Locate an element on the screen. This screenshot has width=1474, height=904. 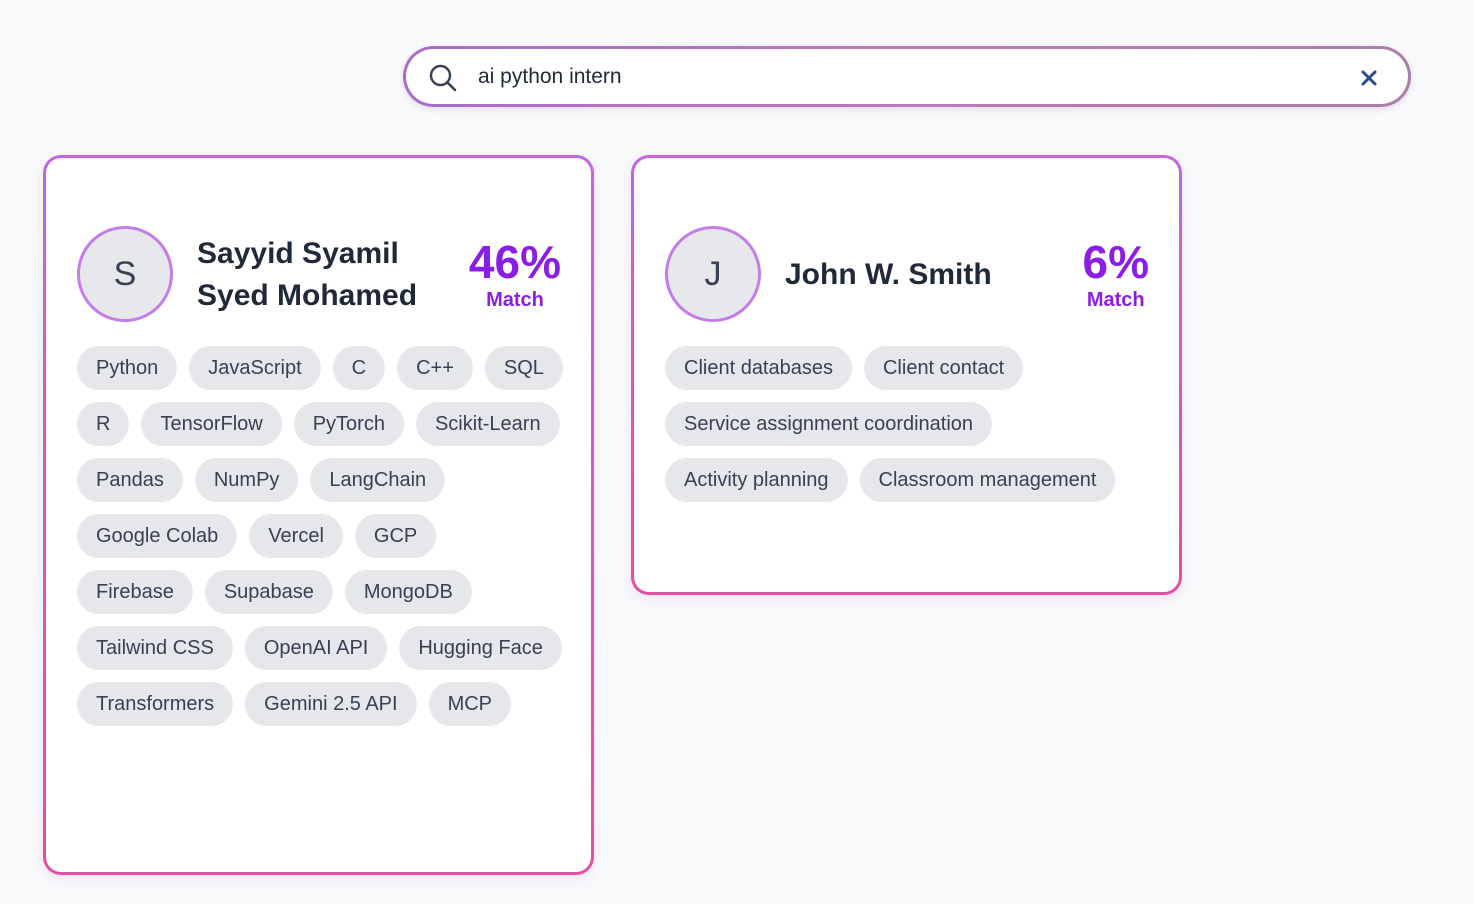
skill-chip: Activity planning is located at coordinates (756, 480).